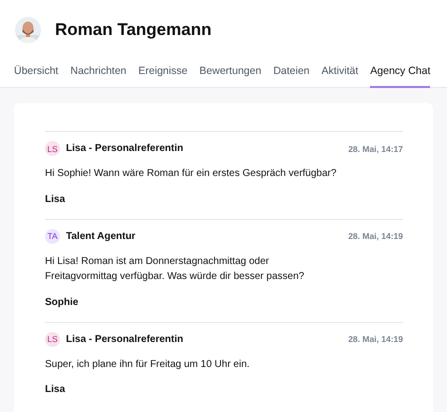 Image resolution: width=447 pixels, height=412 pixels. I want to click on tab: Nachrichten, so click(98, 75).